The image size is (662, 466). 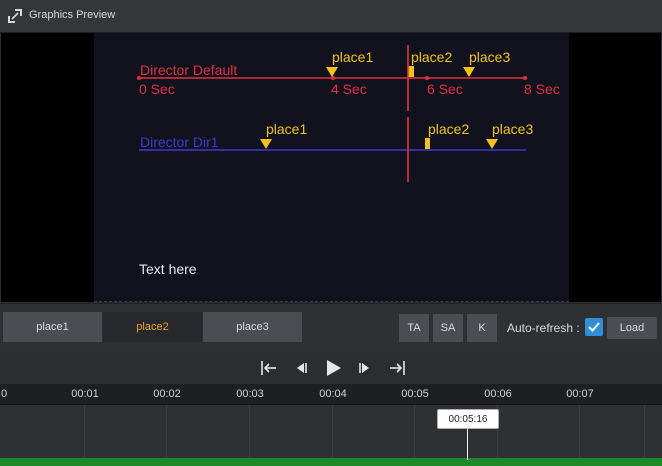 I want to click on canvas-text: Text here, so click(x=168, y=269).